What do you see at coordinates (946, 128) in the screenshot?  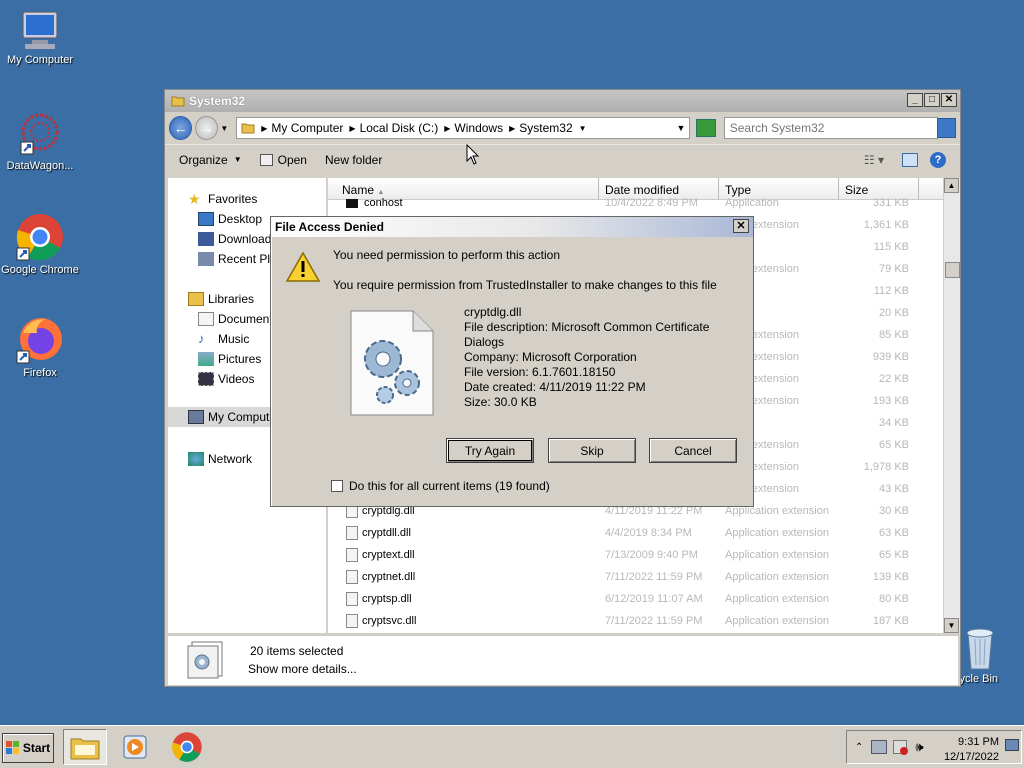 I see `search-icon` at bounding box center [946, 128].